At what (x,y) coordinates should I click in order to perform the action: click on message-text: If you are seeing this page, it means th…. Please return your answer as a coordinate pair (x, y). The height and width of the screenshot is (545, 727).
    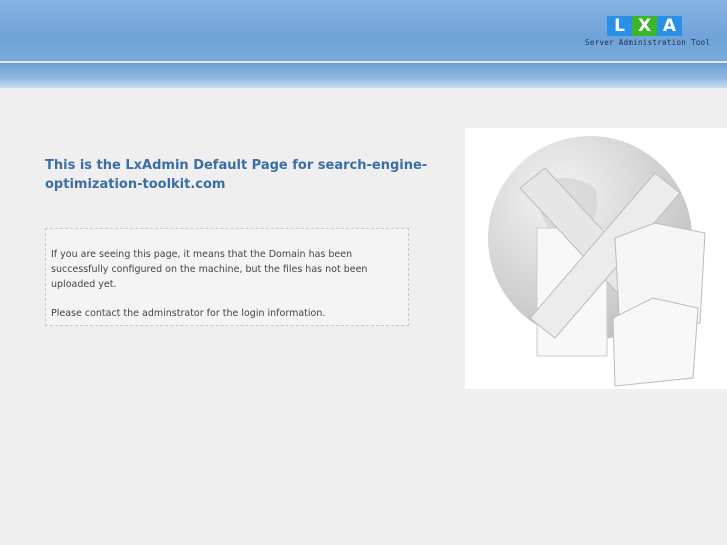
    Looking at the image, I should click on (209, 269).